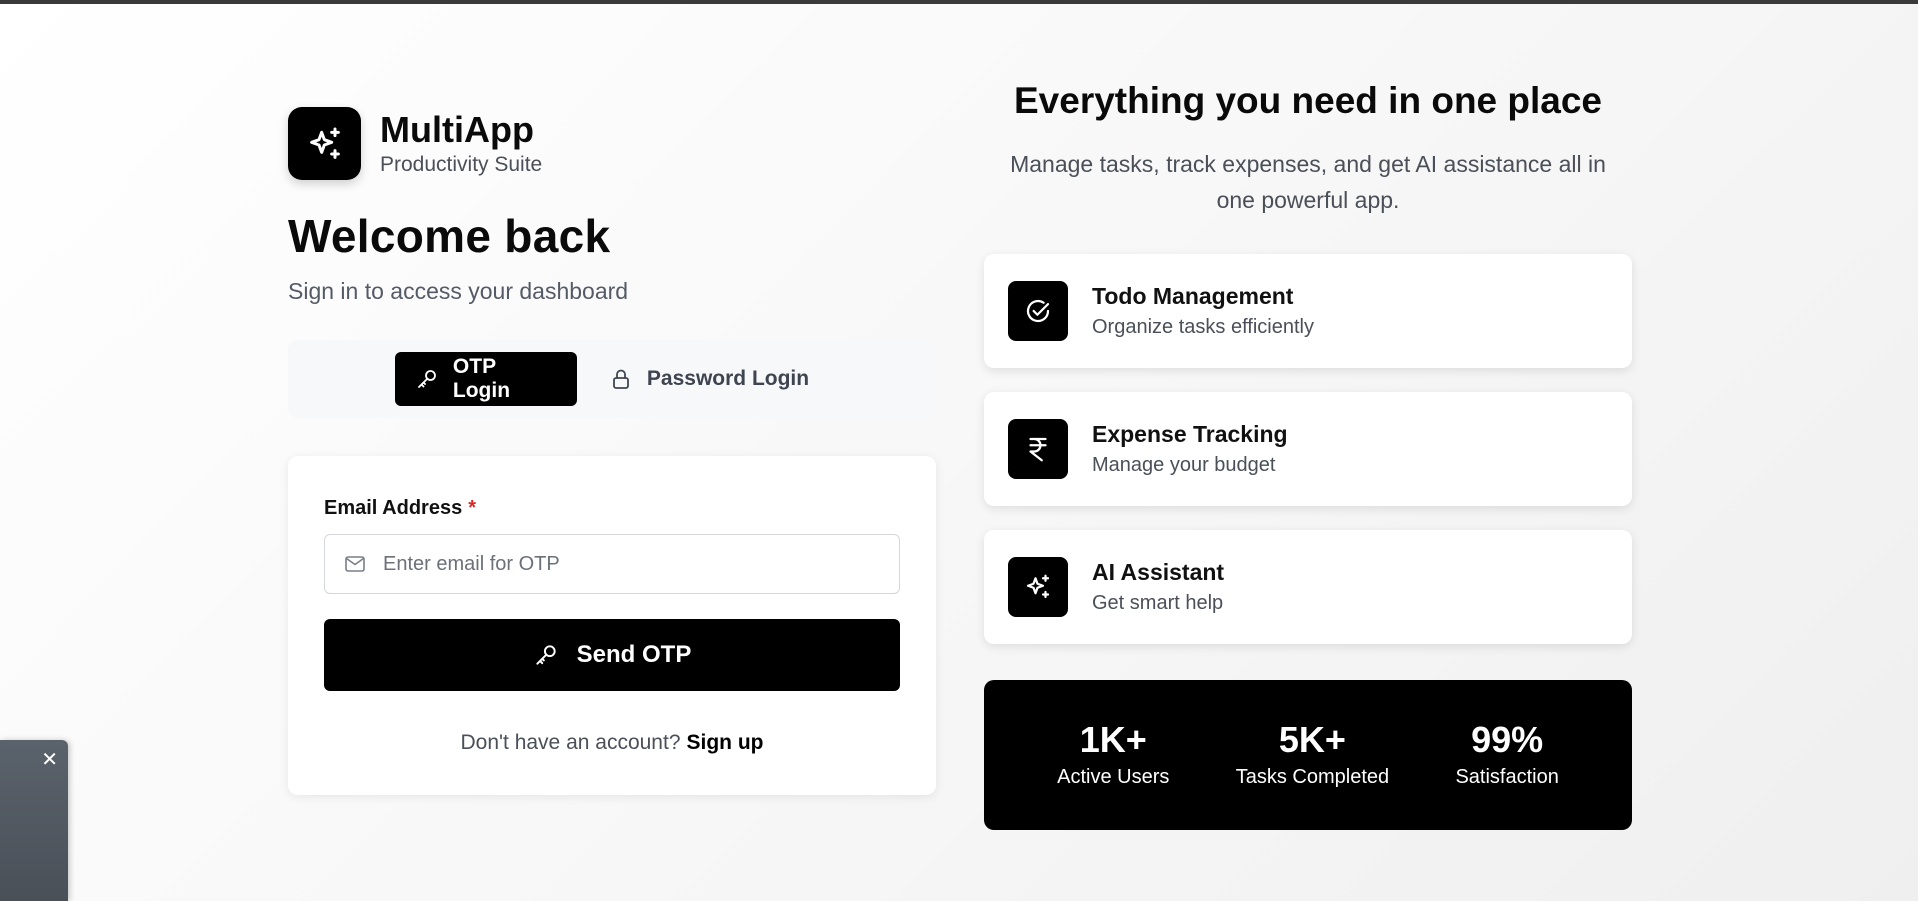 This screenshot has height=901, width=1918. What do you see at coordinates (457, 129) in the screenshot?
I see `brand-name: MultiApp` at bounding box center [457, 129].